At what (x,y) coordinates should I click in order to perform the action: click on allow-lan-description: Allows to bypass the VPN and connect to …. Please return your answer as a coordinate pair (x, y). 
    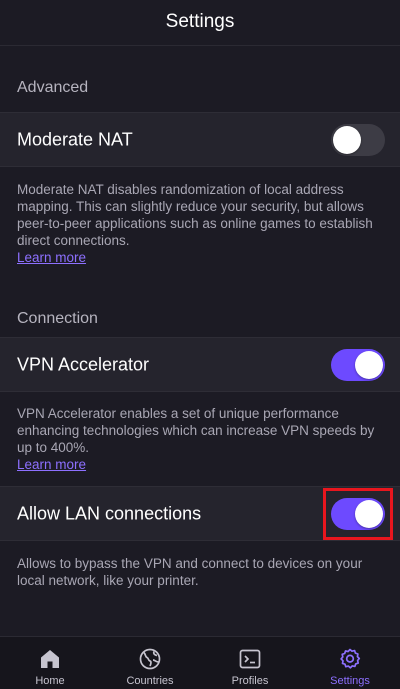
    Looking at the image, I should click on (190, 572).